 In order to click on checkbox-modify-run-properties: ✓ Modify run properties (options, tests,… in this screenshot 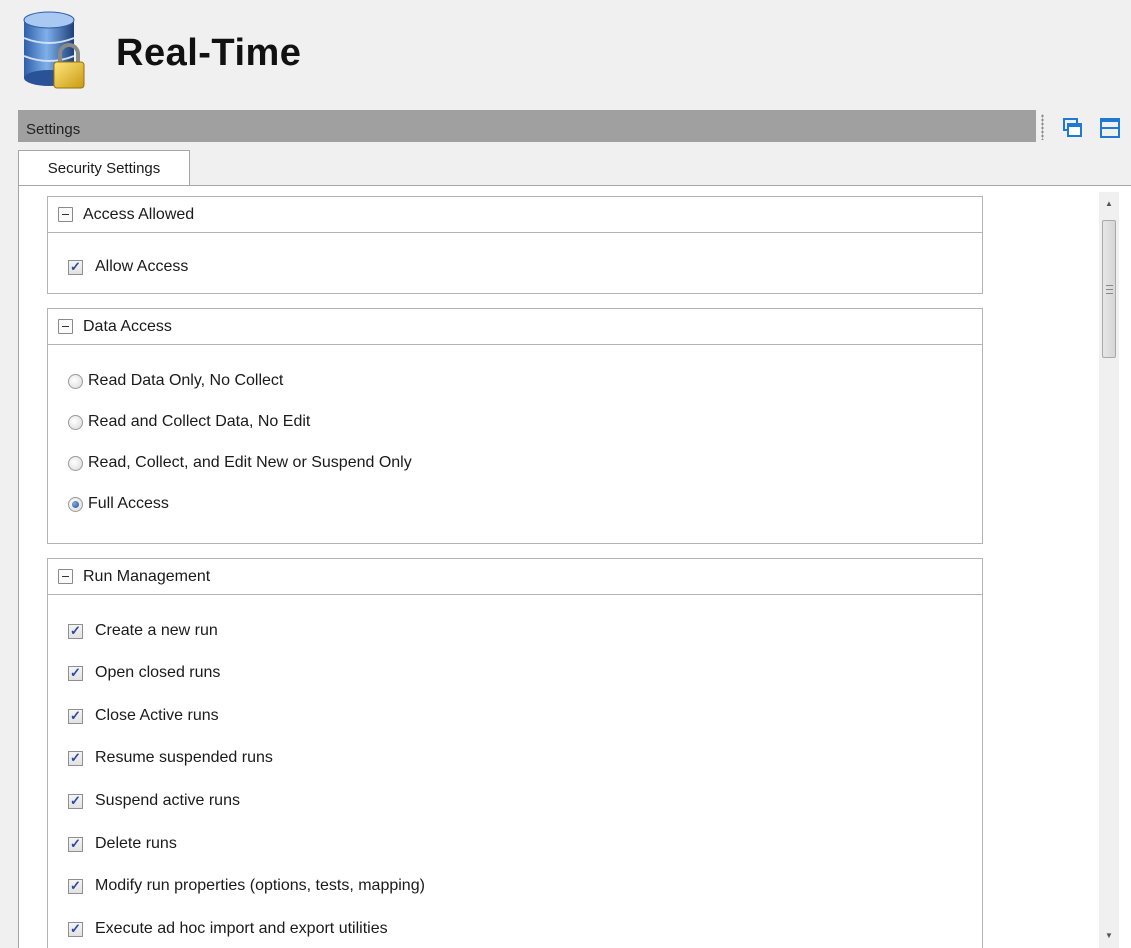, I will do `click(246, 886)`.